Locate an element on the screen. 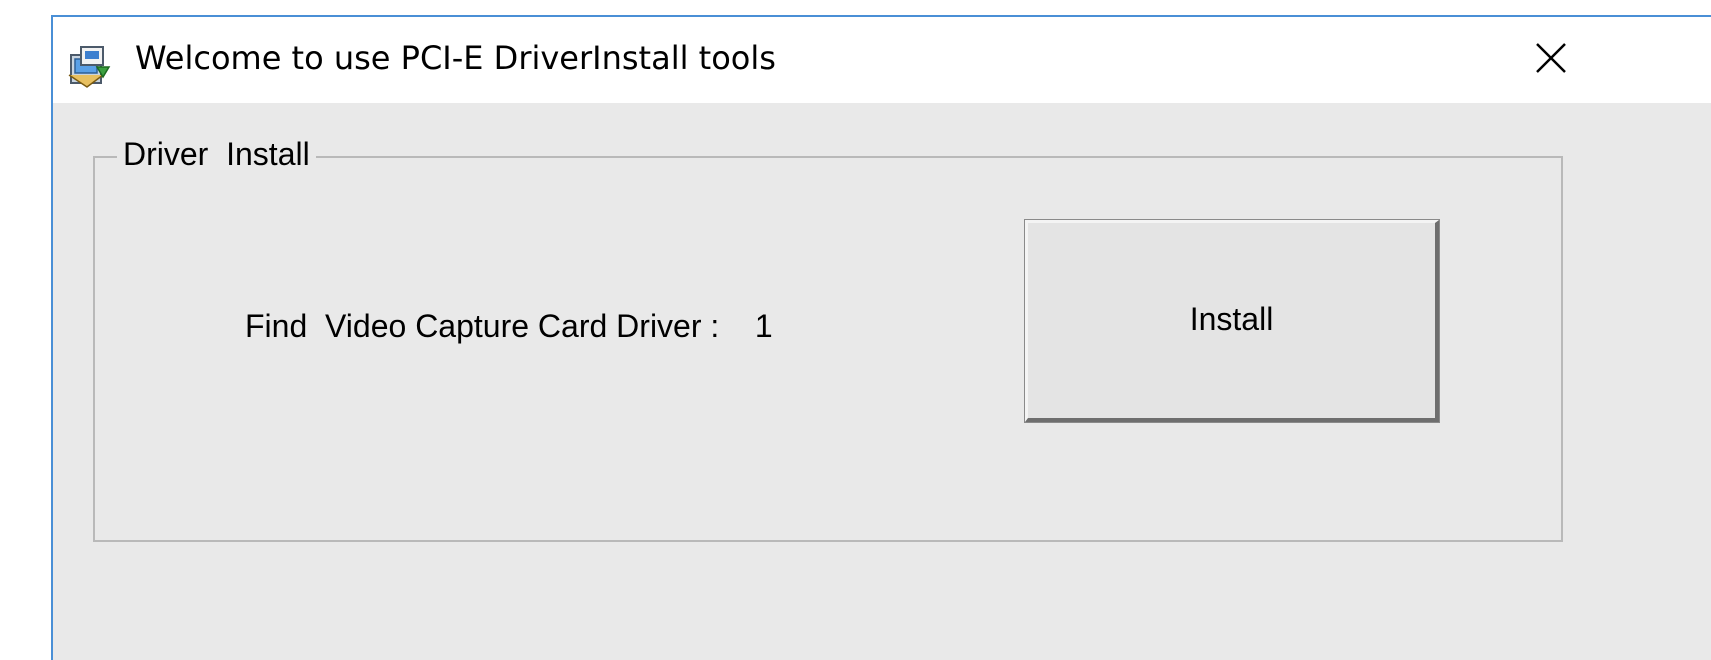 The width and height of the screenshot is (1711, 660). close-button is located at coordinates (1551, 60).